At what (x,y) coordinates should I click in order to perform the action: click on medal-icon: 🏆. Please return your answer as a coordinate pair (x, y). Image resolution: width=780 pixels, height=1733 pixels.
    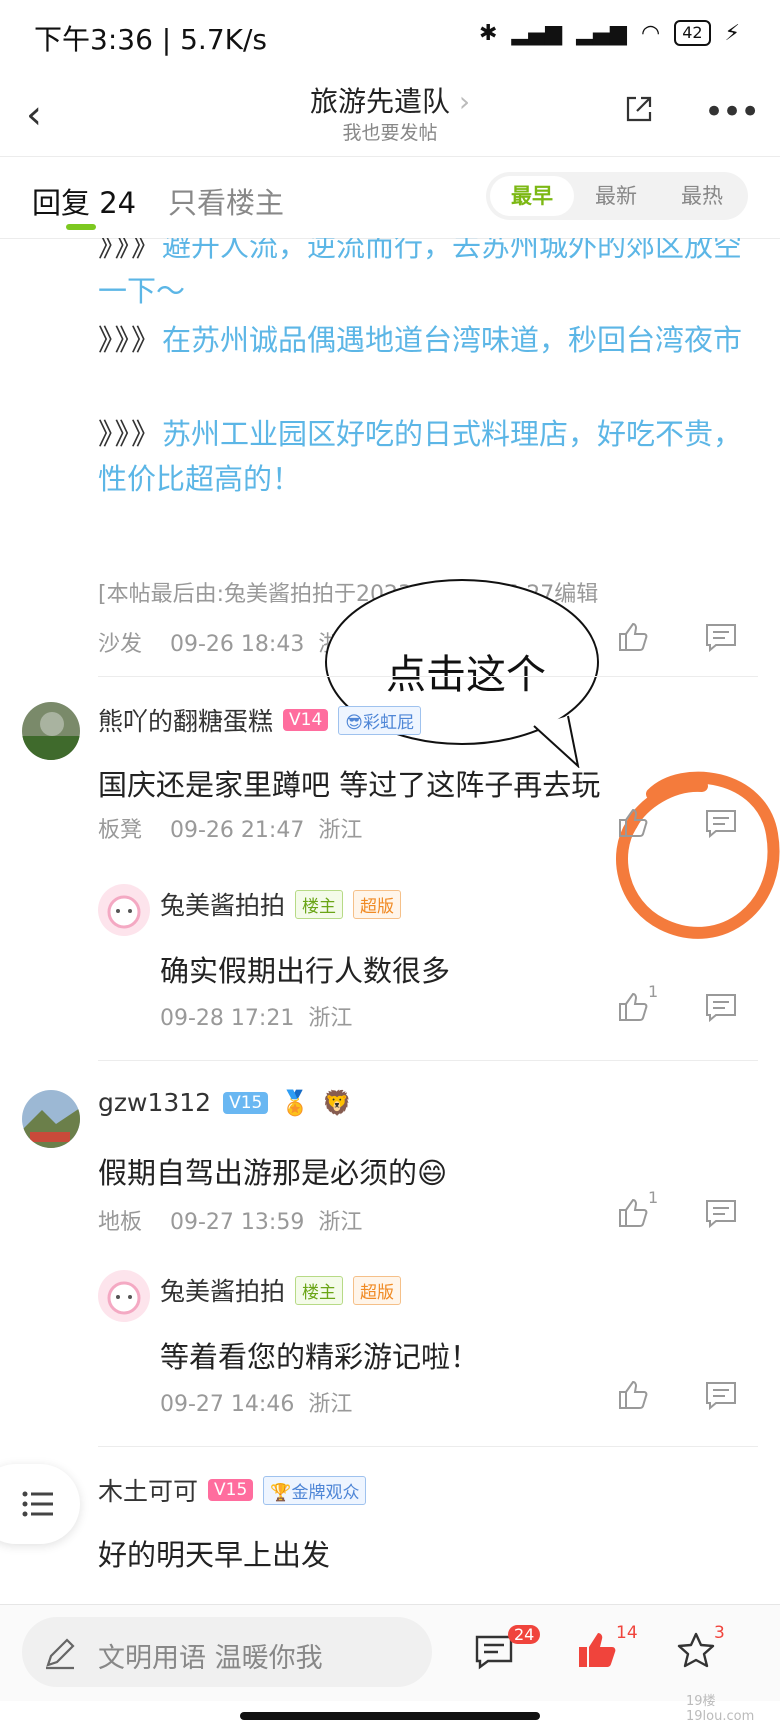
    Looking at the image, I should click on (281, 1492).